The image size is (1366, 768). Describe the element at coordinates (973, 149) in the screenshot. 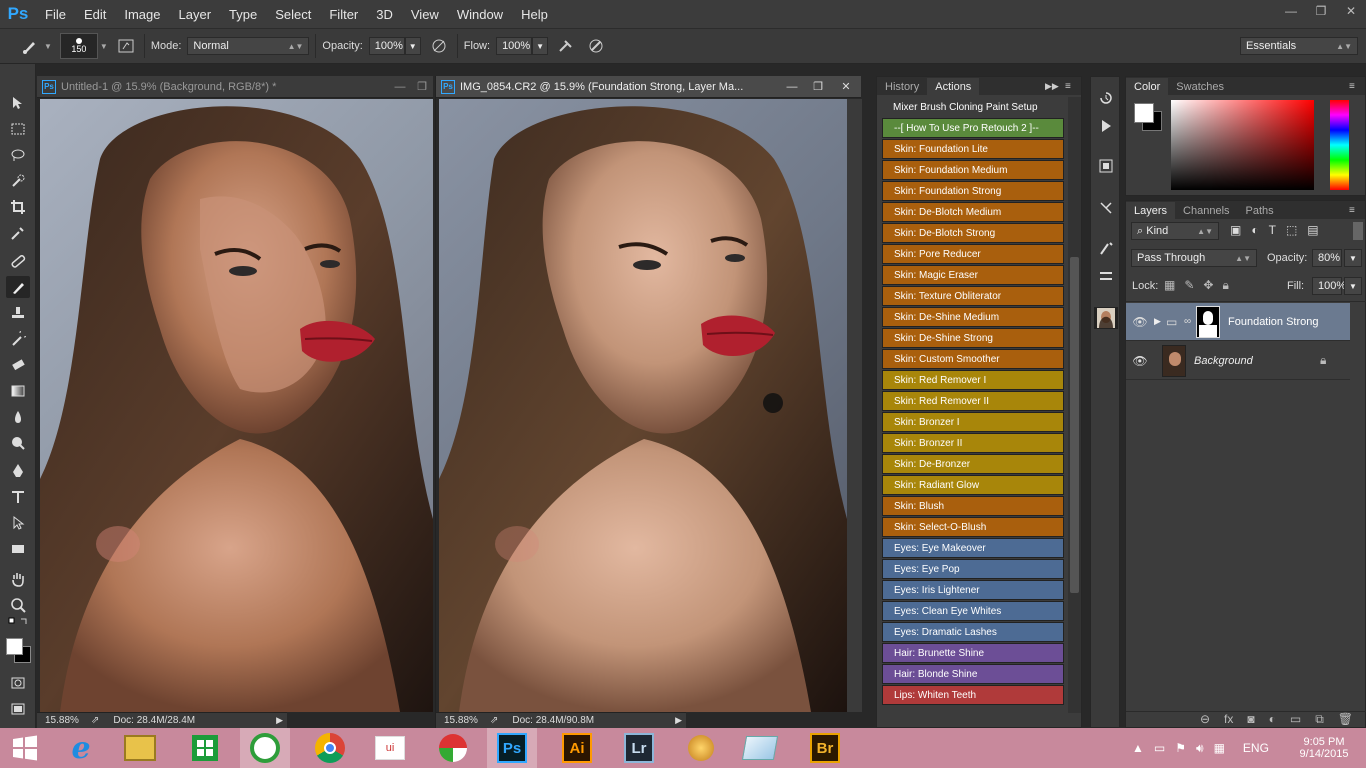

I see `action-item: Skin: Foundation Lite` at that location.